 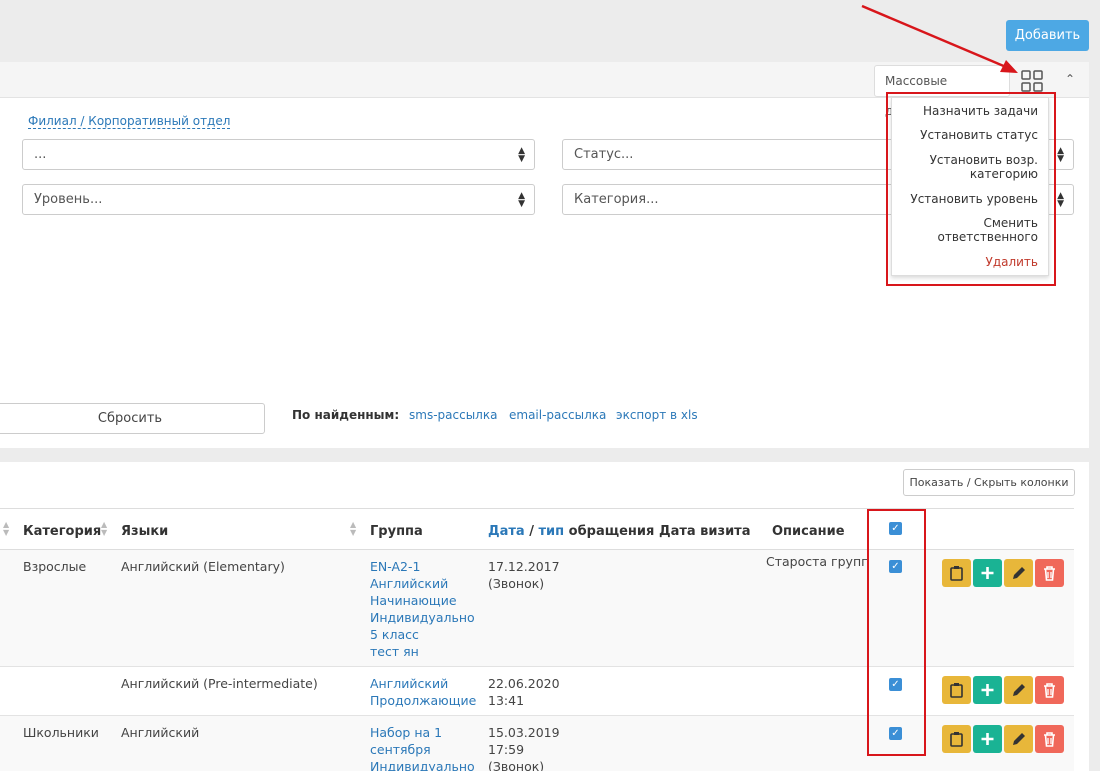 What do you see at coordinates (818, 561) in the screenshot?
I see `row-description: Староста групп` at bounding box center [818, 561].